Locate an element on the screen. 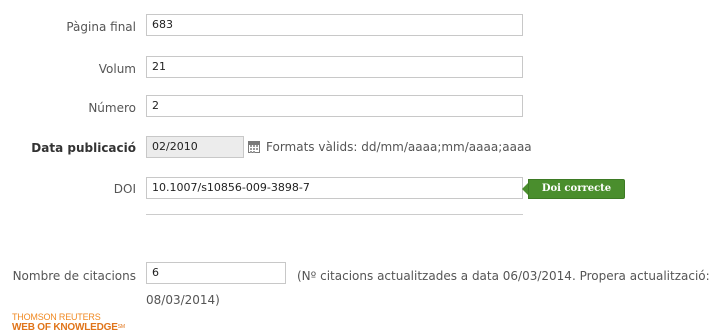 Image resolution: width=717 pixels, height=336 pixels. data-publicacio-label: Data publicació is located at coordinates (83, 148).